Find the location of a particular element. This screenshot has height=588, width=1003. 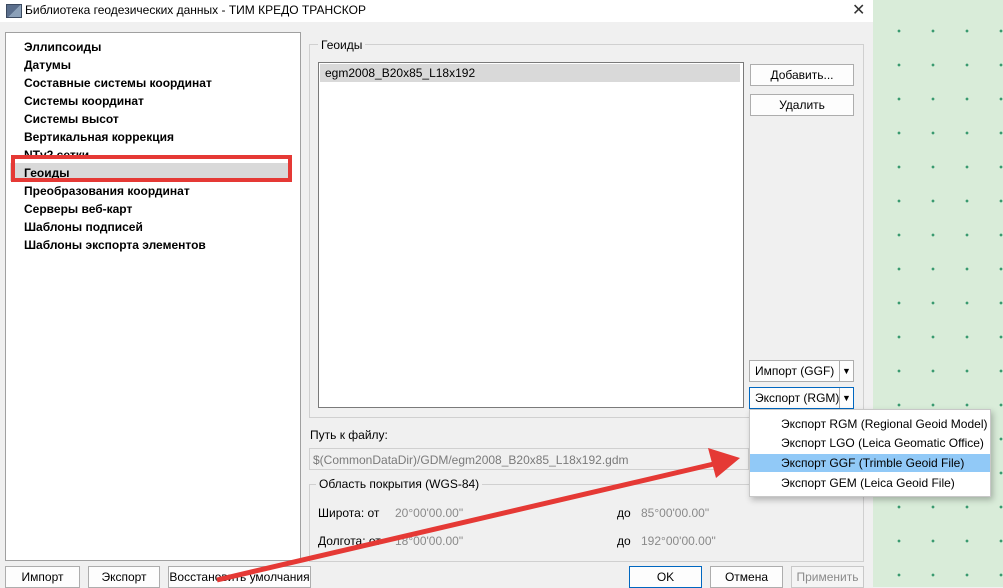

latitude-from-field: 20°00'00.00" is located at coordinates (429, 513).